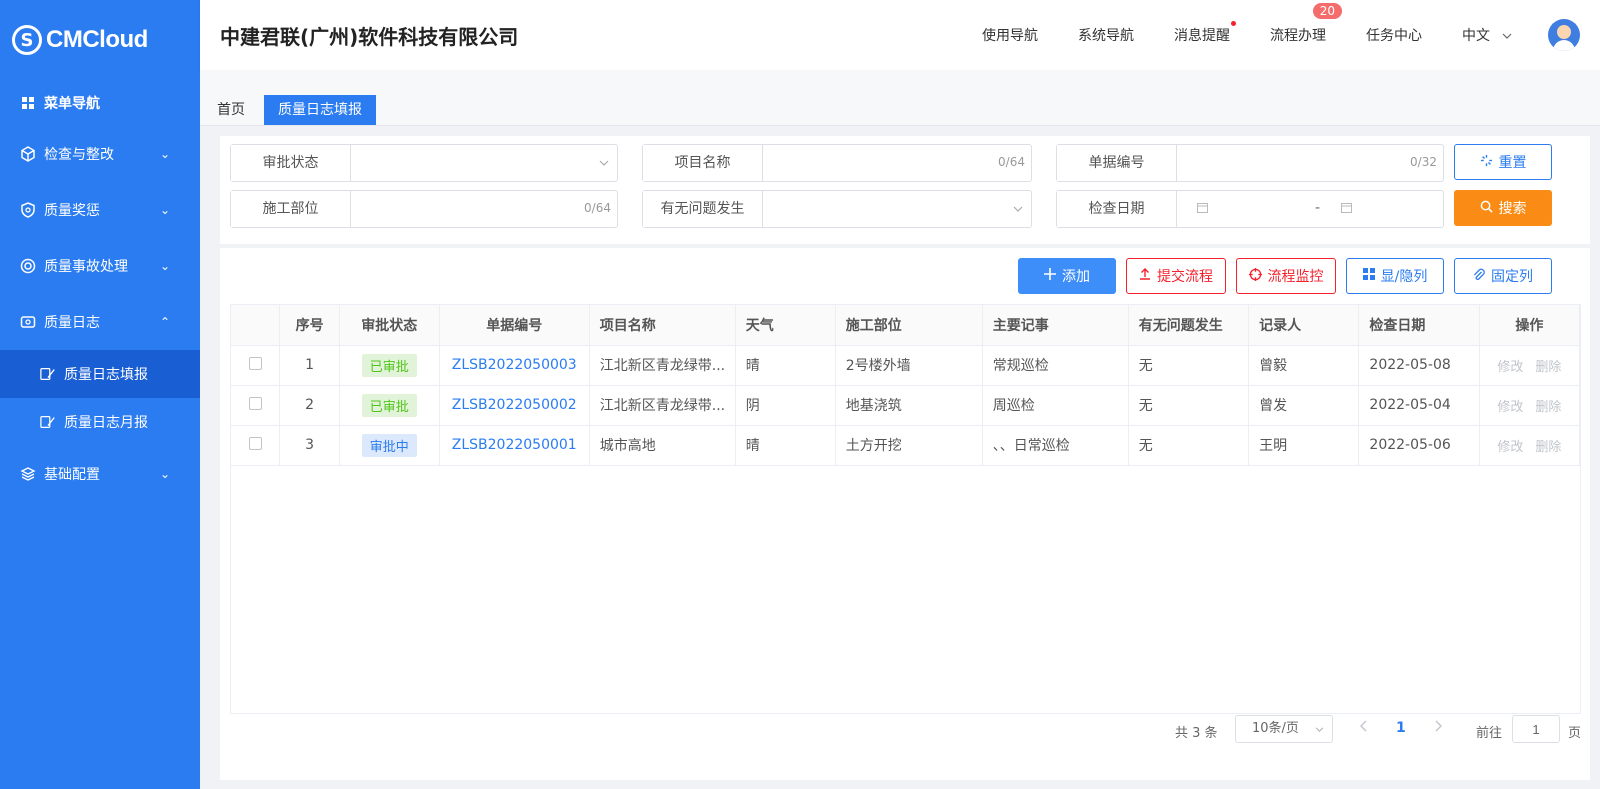 The image size is (1600, 789). I want to click on language-label: 中文, so click(1476, 36).